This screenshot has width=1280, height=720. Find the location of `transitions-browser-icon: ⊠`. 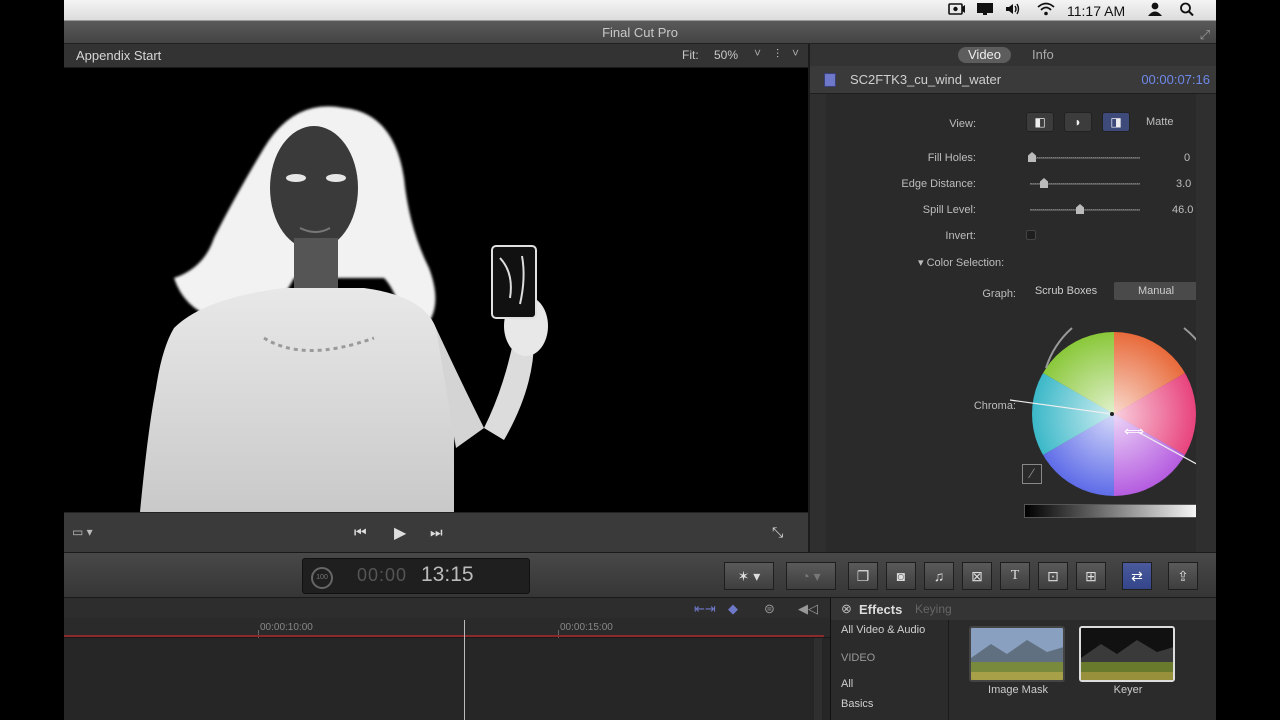

transitions-browser-icon: ⊠ is located at coordinates (977, 576).